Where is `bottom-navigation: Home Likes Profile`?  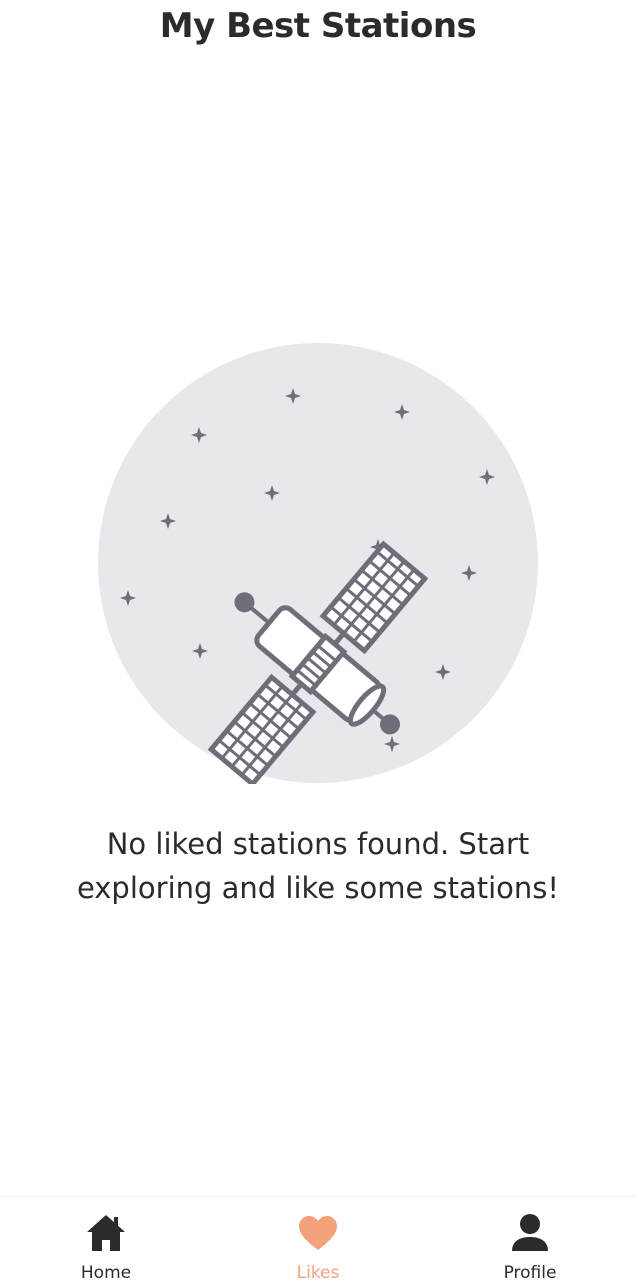 bottom-navigation: Home Likes Profile is located at coordinates (318, 1239).